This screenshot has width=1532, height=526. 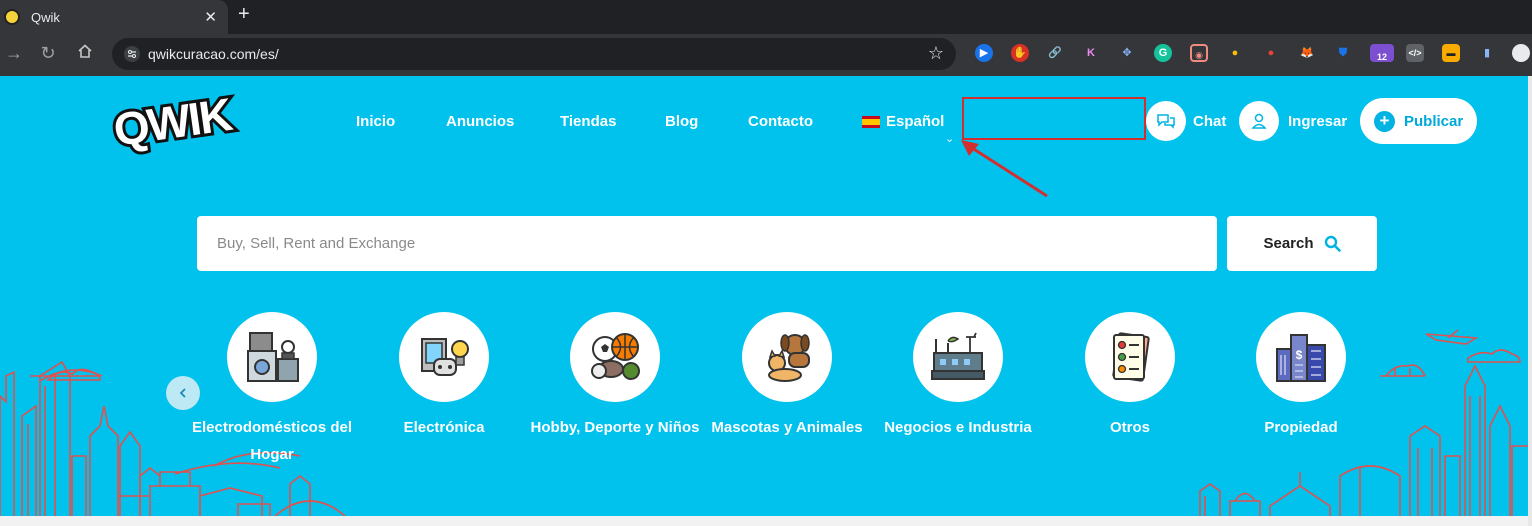 I want to click on extension-k-icon: K, so click(x=1091, y=53).